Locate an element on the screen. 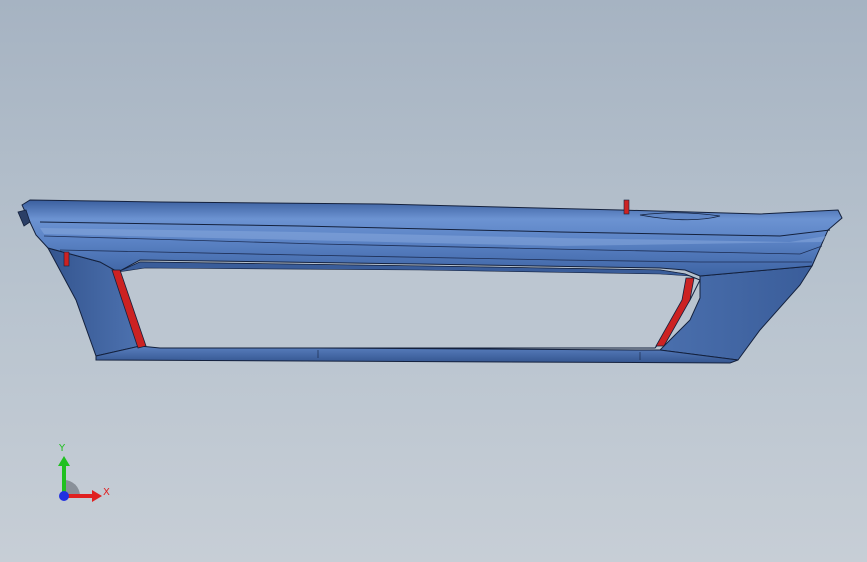  bumper-bottom-lip is located at coordinates (417, 354).